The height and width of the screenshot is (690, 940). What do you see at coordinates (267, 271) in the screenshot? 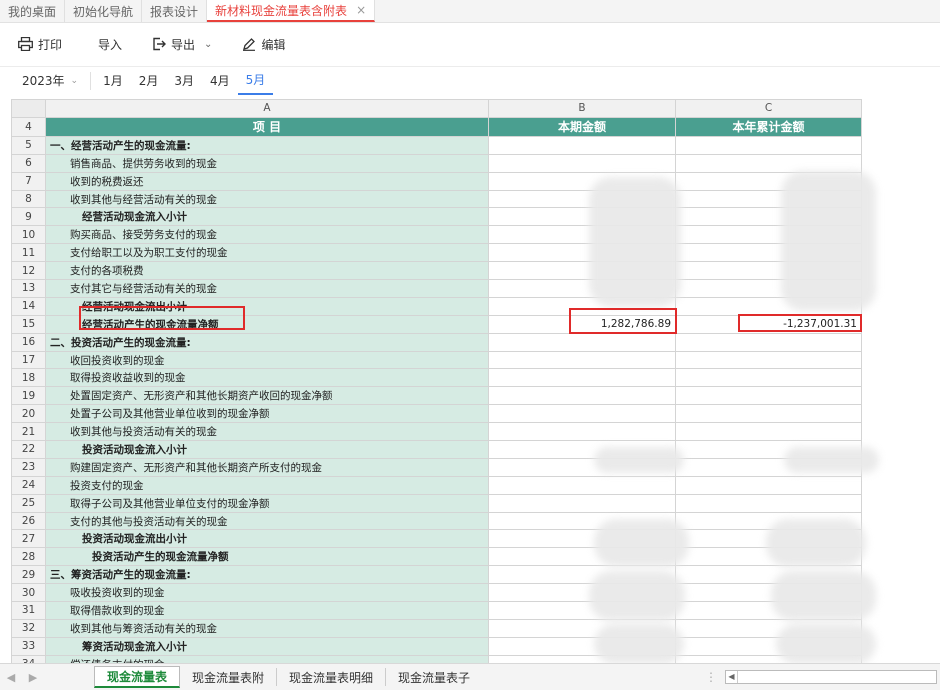
I see `item-label-cell: 支付的各项税费` at bounding box center [267, 271].